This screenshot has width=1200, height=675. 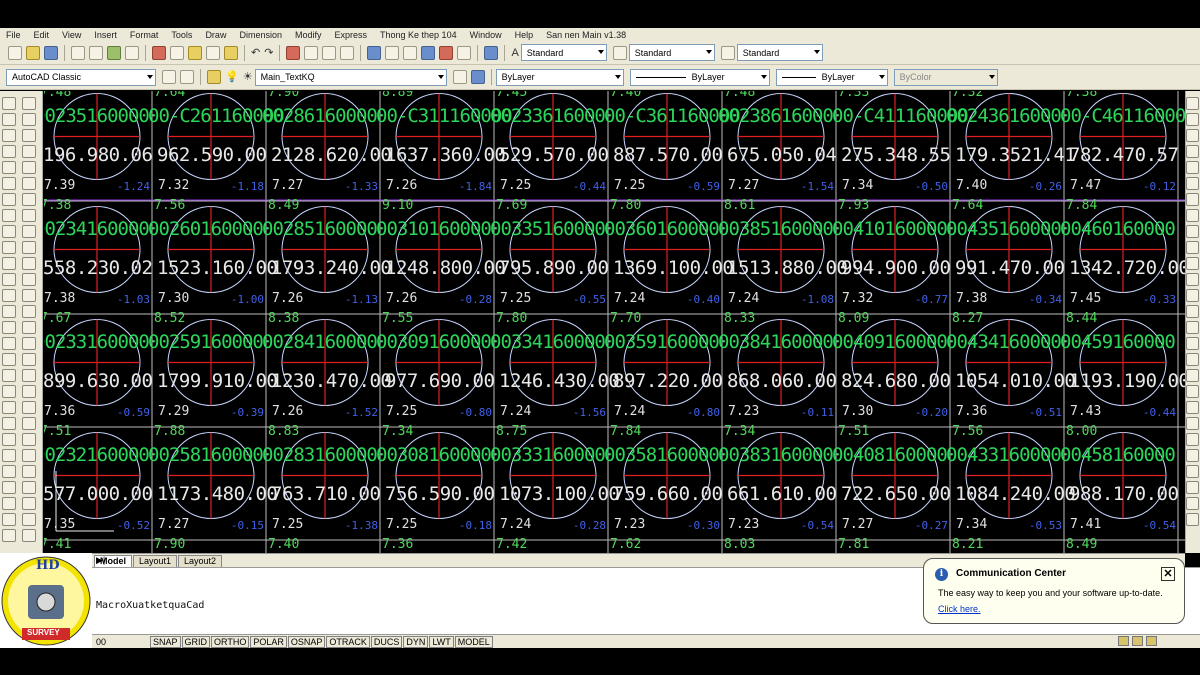 I want to click on redo-icon: ↷, so click(x=268, y=53).